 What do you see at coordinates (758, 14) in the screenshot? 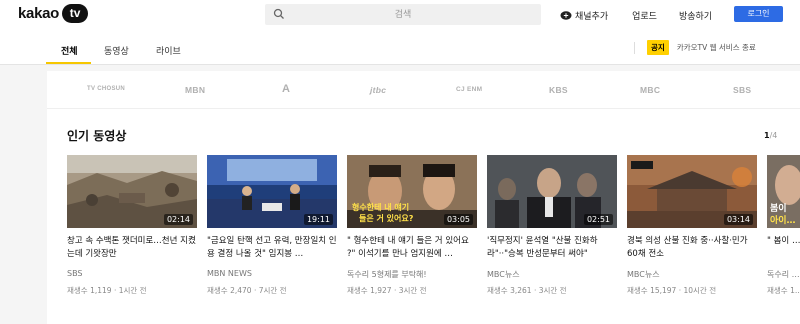
I see `login-button: 로그인` at bounding box center [758, 14].